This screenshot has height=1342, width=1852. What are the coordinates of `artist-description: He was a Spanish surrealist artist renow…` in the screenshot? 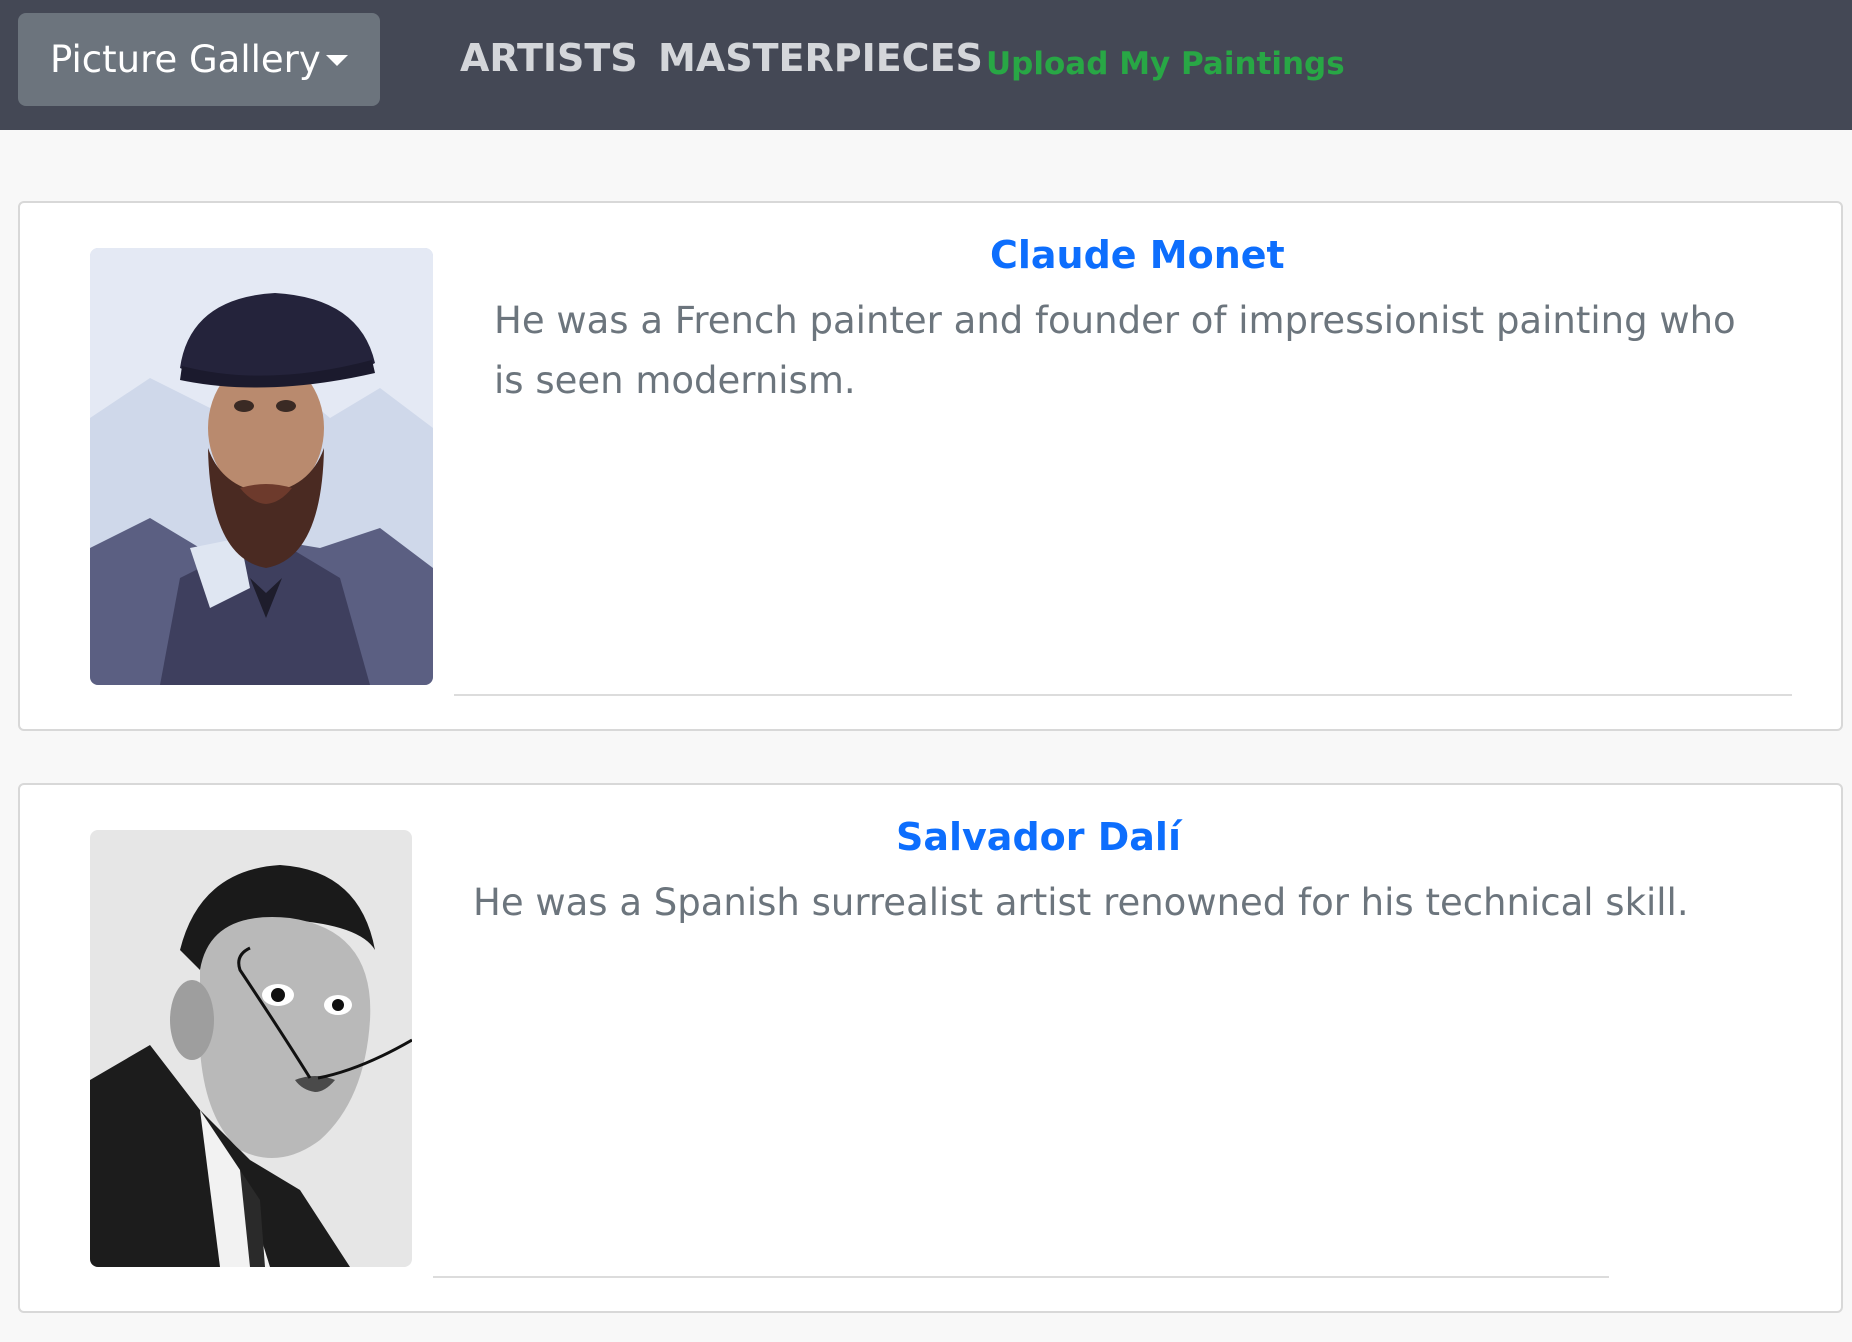 It's located at (1081, 902).